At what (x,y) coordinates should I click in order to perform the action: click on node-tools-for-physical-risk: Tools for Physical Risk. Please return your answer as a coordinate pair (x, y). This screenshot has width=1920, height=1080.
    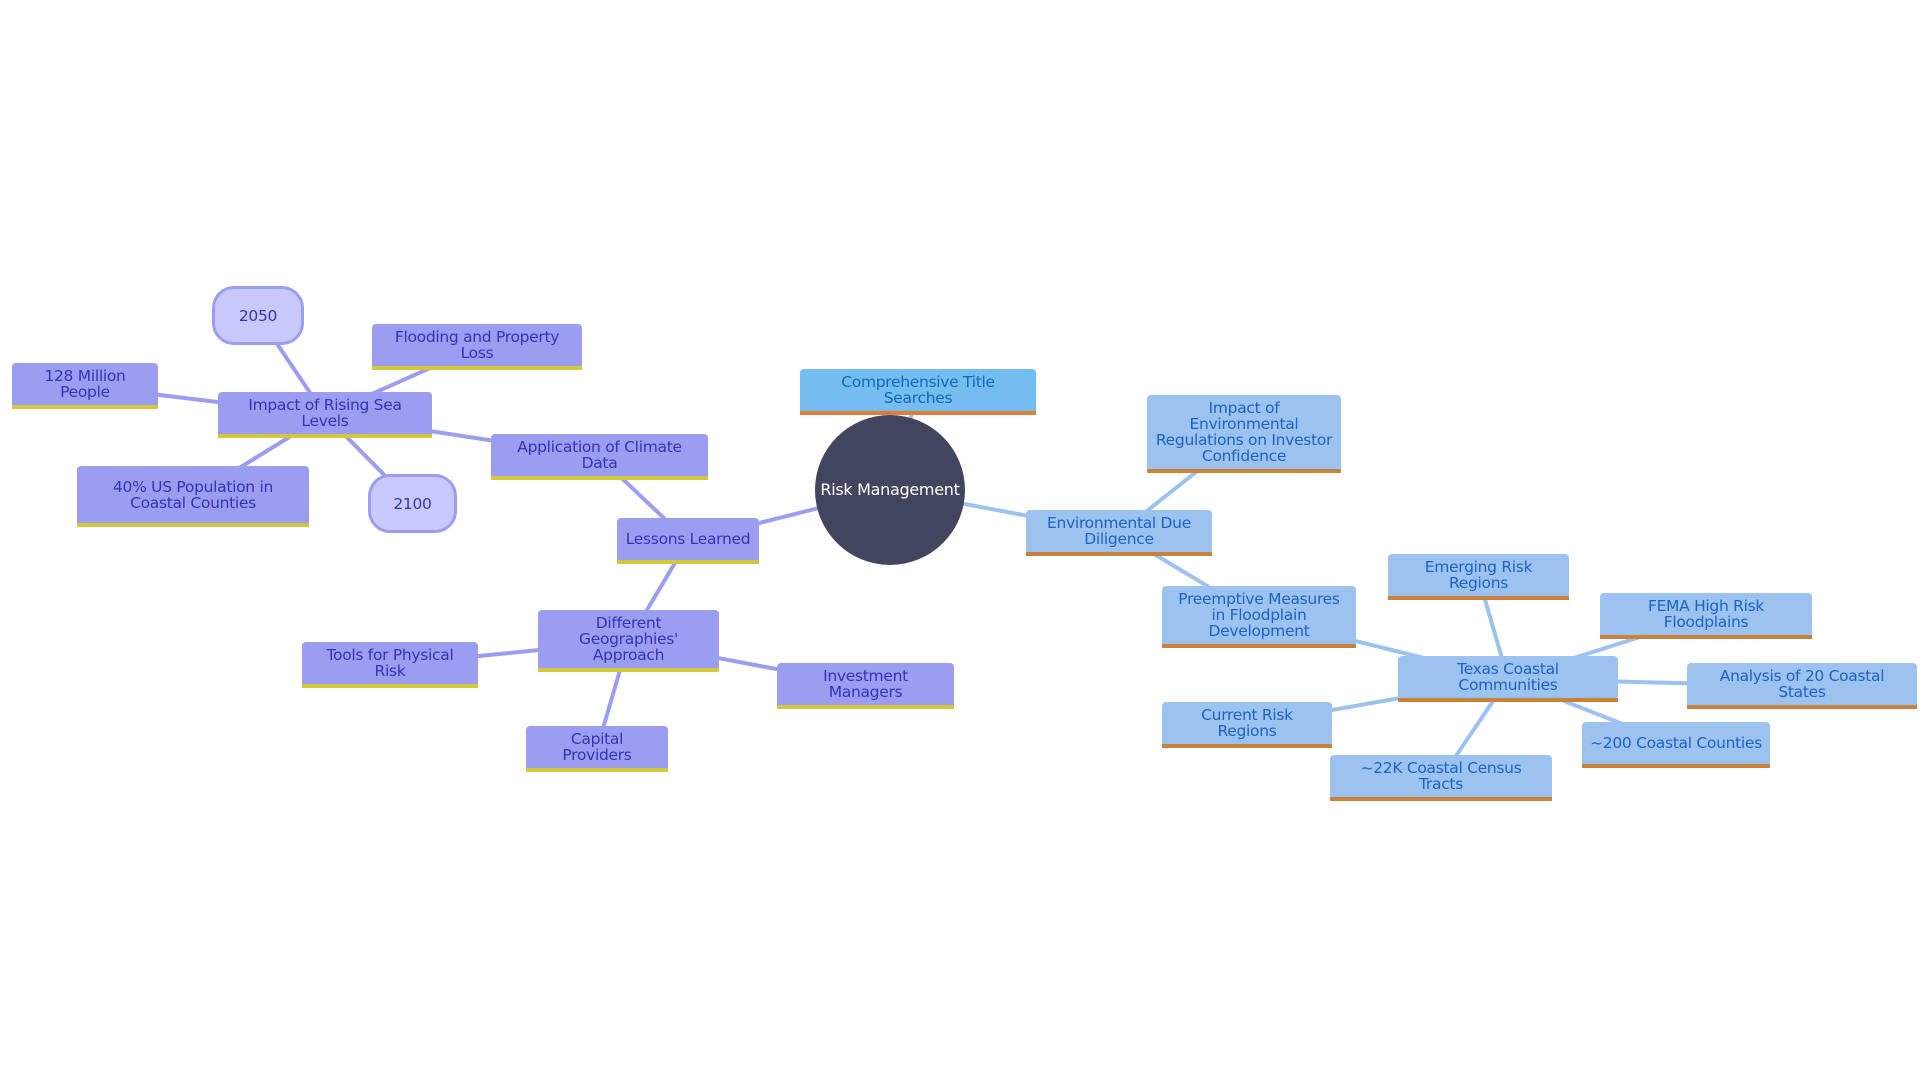
    Looking at the image, I should click on (390, 665).